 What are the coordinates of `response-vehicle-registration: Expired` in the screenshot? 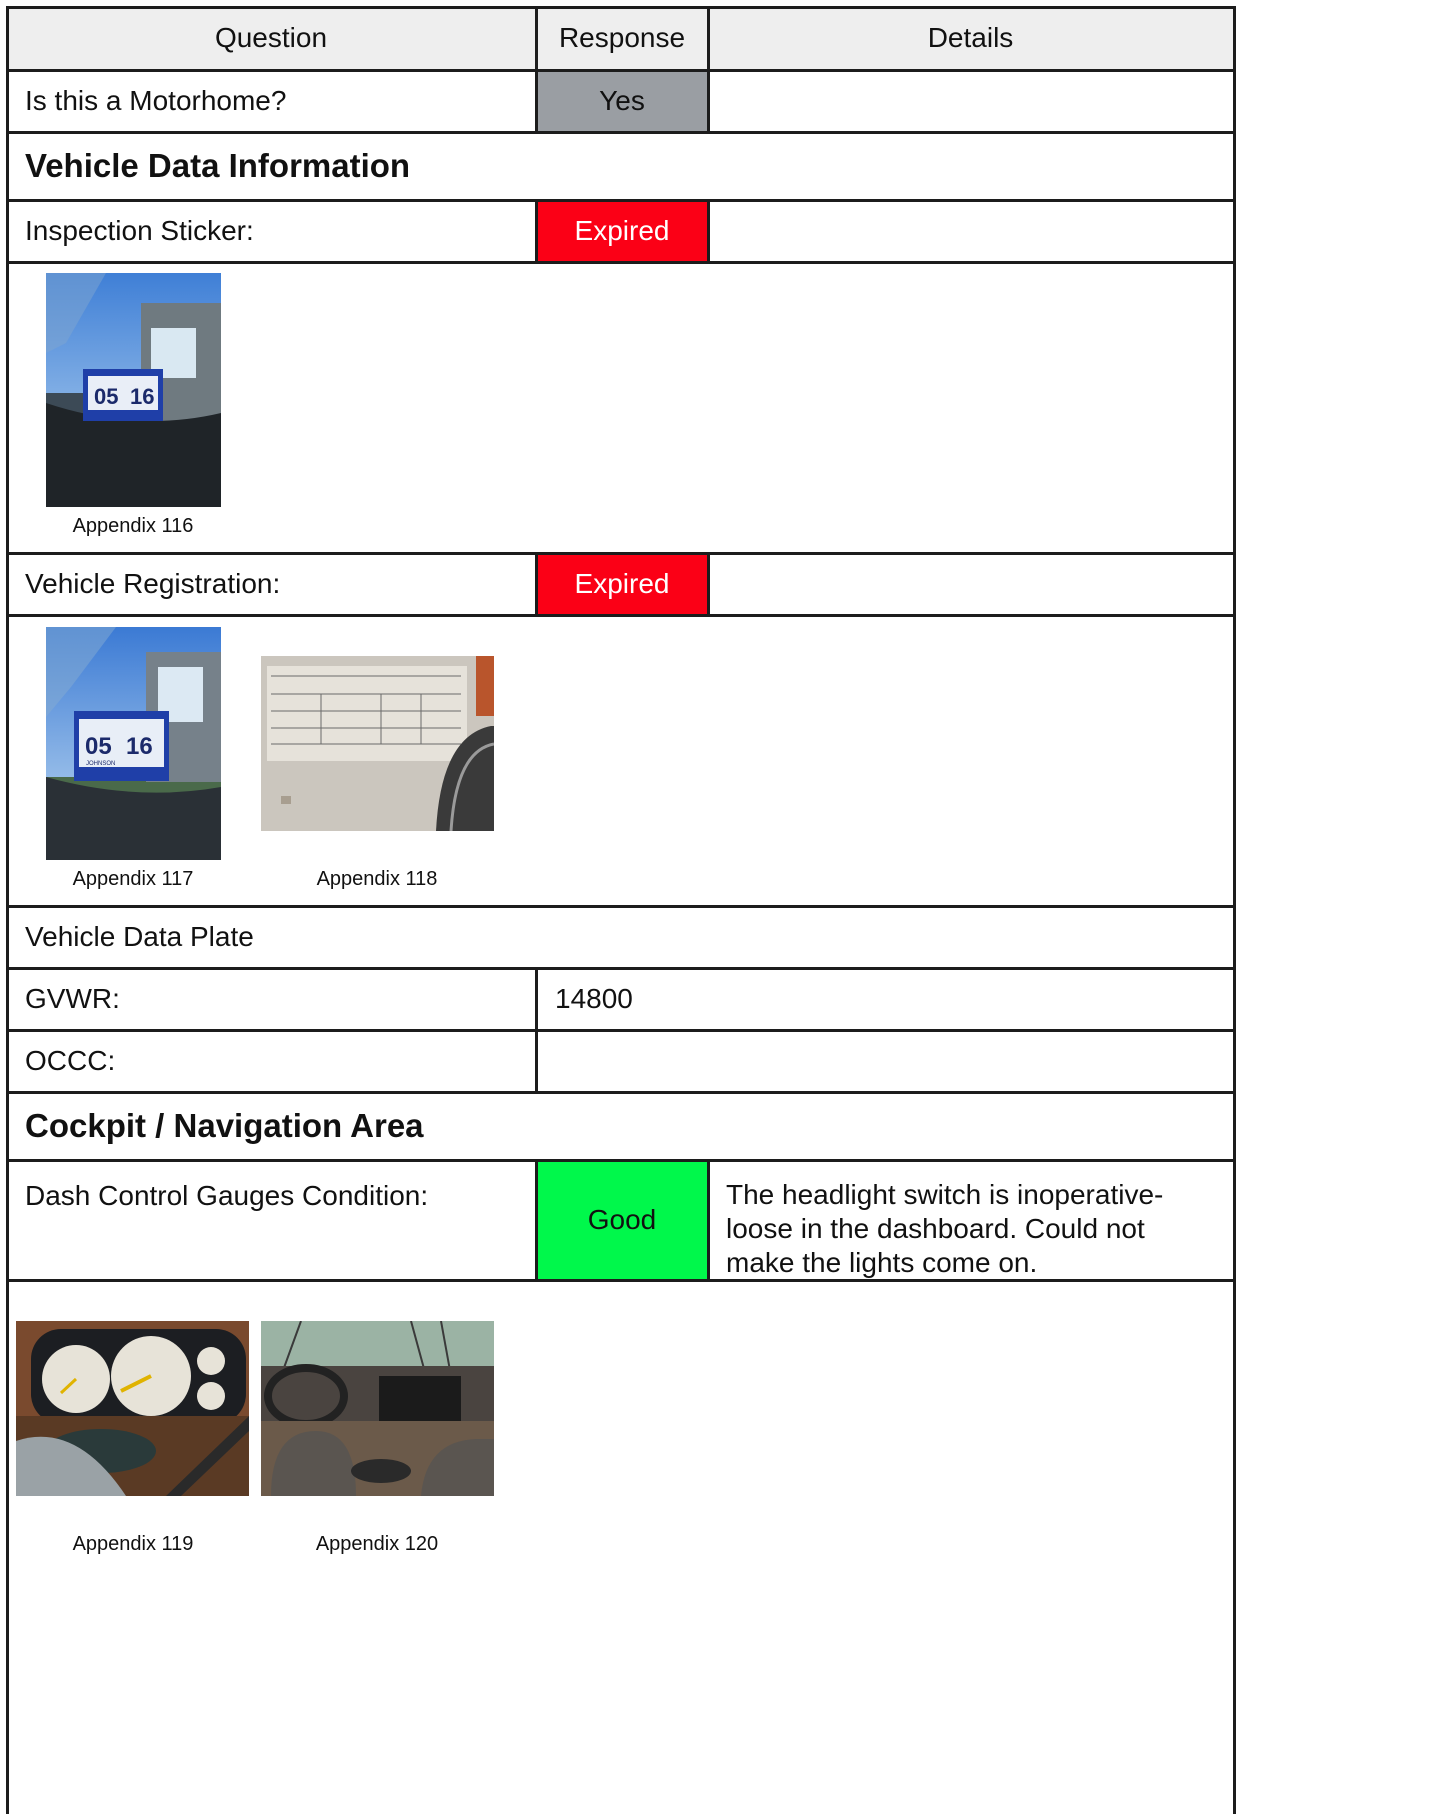 It's located at (622, 584).